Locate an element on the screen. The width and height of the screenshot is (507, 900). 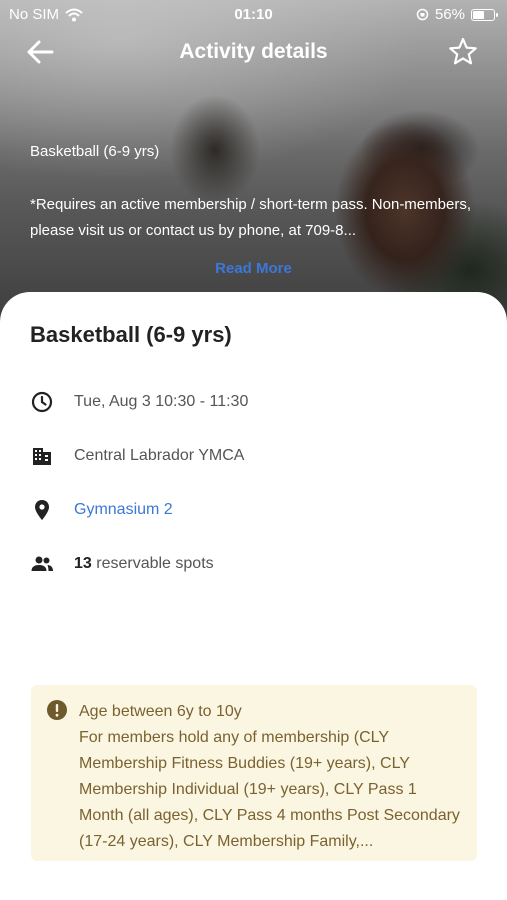
people-icon is located at coordinates (42, 564).